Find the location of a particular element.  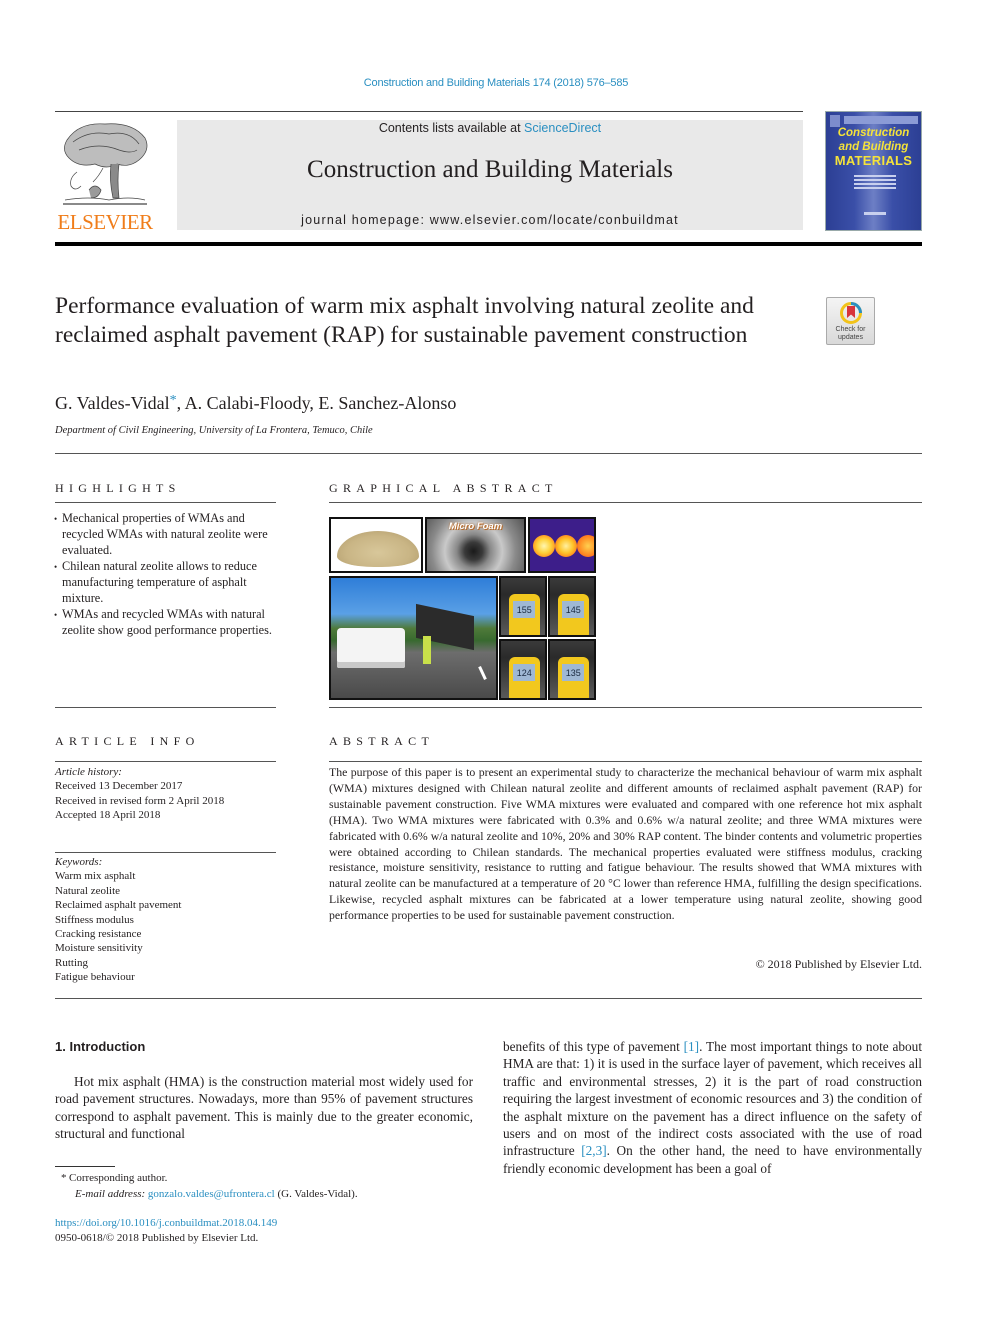

history-received: Received 13 December 2017 is located at coordinates (119, 786).